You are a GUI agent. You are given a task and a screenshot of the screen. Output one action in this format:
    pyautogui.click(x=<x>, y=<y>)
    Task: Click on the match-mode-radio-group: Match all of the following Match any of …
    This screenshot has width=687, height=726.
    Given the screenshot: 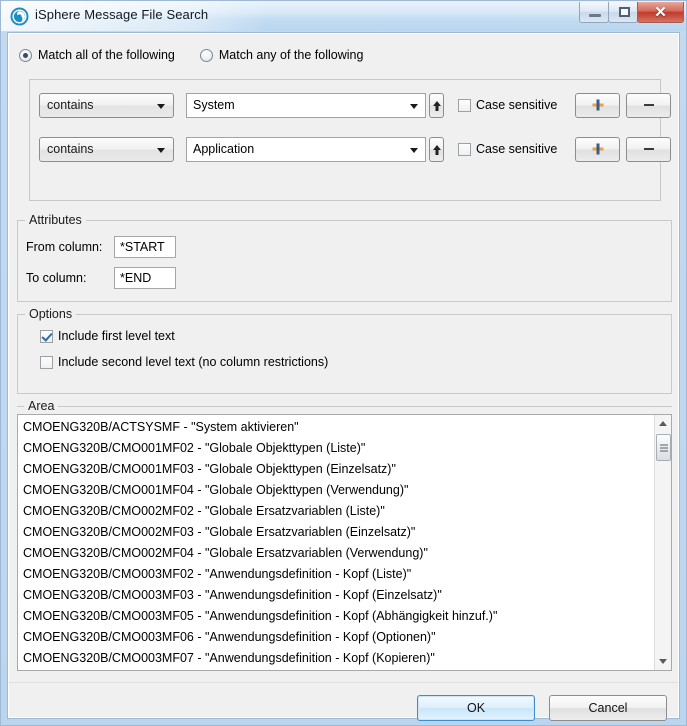 What is the action you would take?
    pyautogui.click(x=203, y=55)
    